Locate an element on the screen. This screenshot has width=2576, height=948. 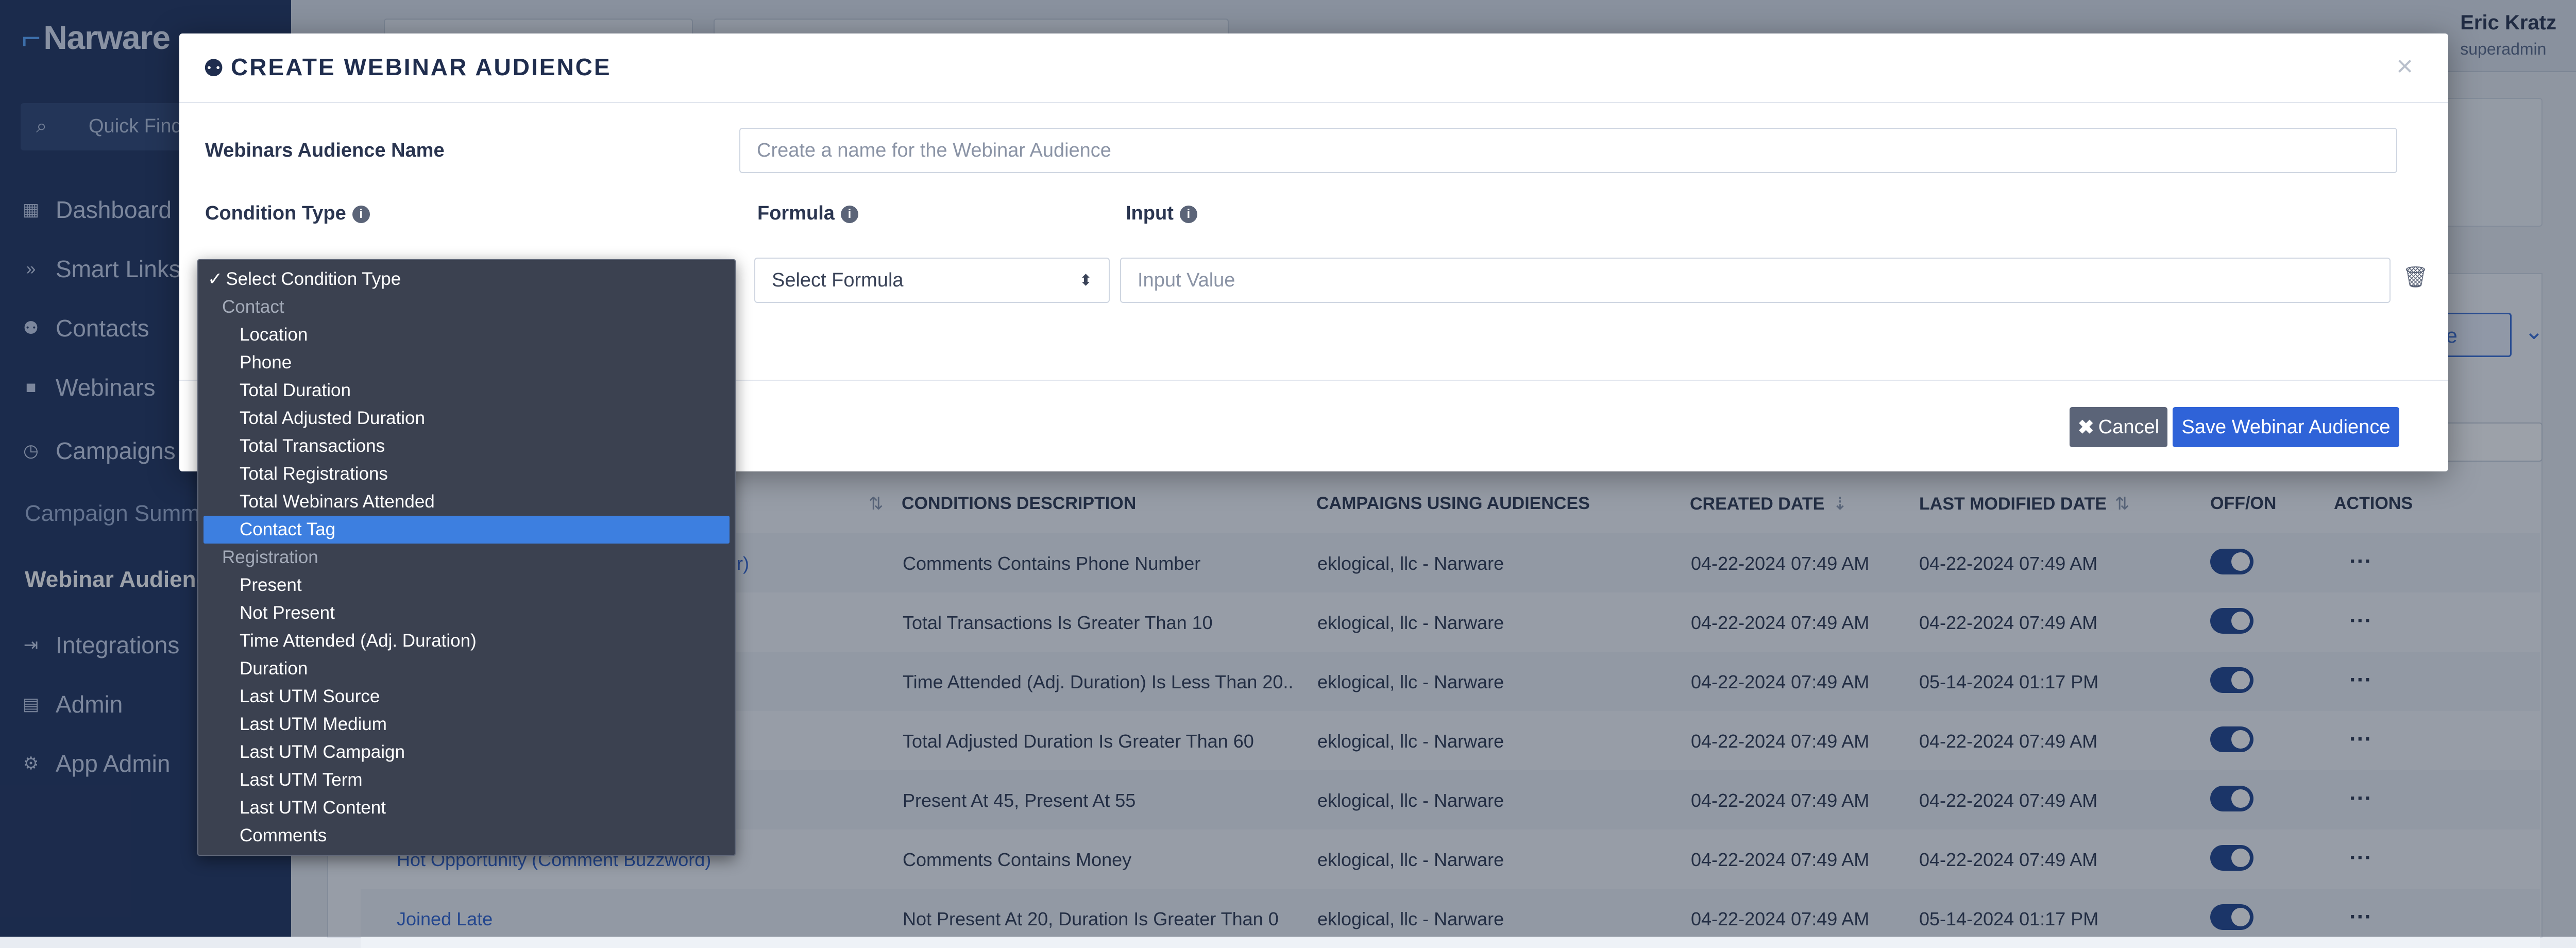
close-icon: ✖ is located at coordinates (2085, 427).